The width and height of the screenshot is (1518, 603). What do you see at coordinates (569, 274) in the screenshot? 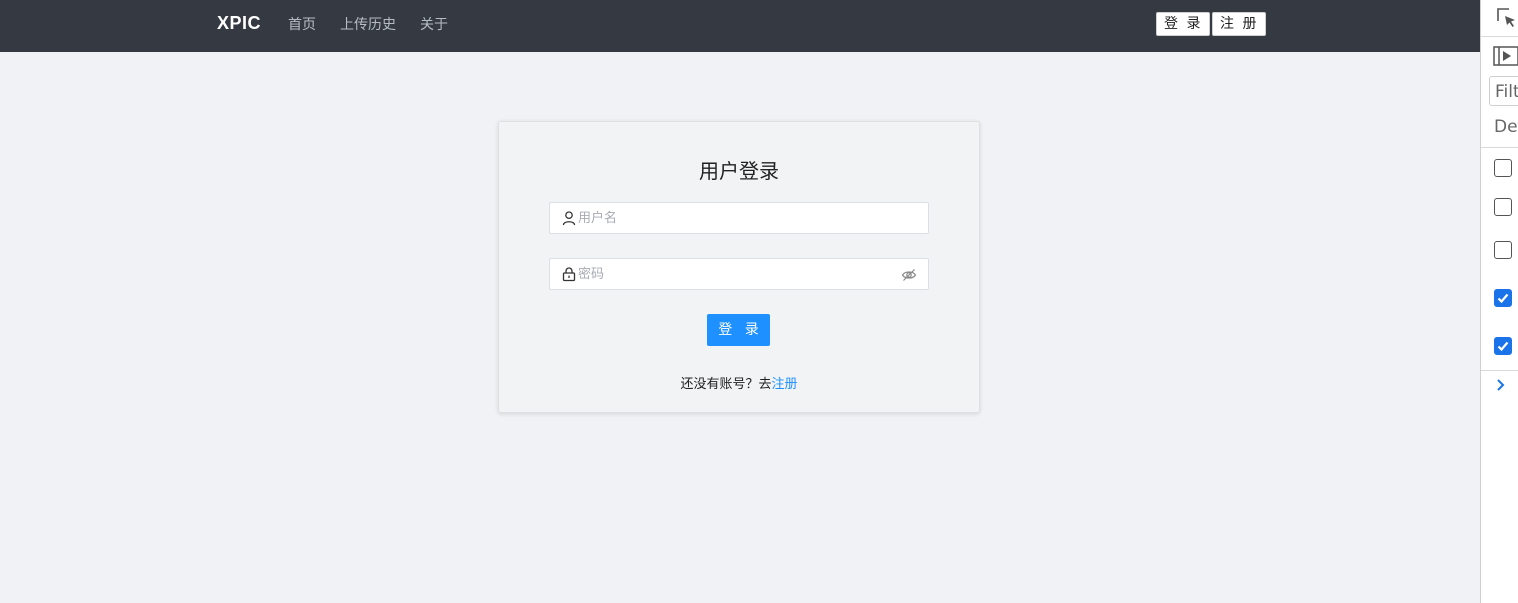
I see `lock-icon` at bounding box center [569, 274].